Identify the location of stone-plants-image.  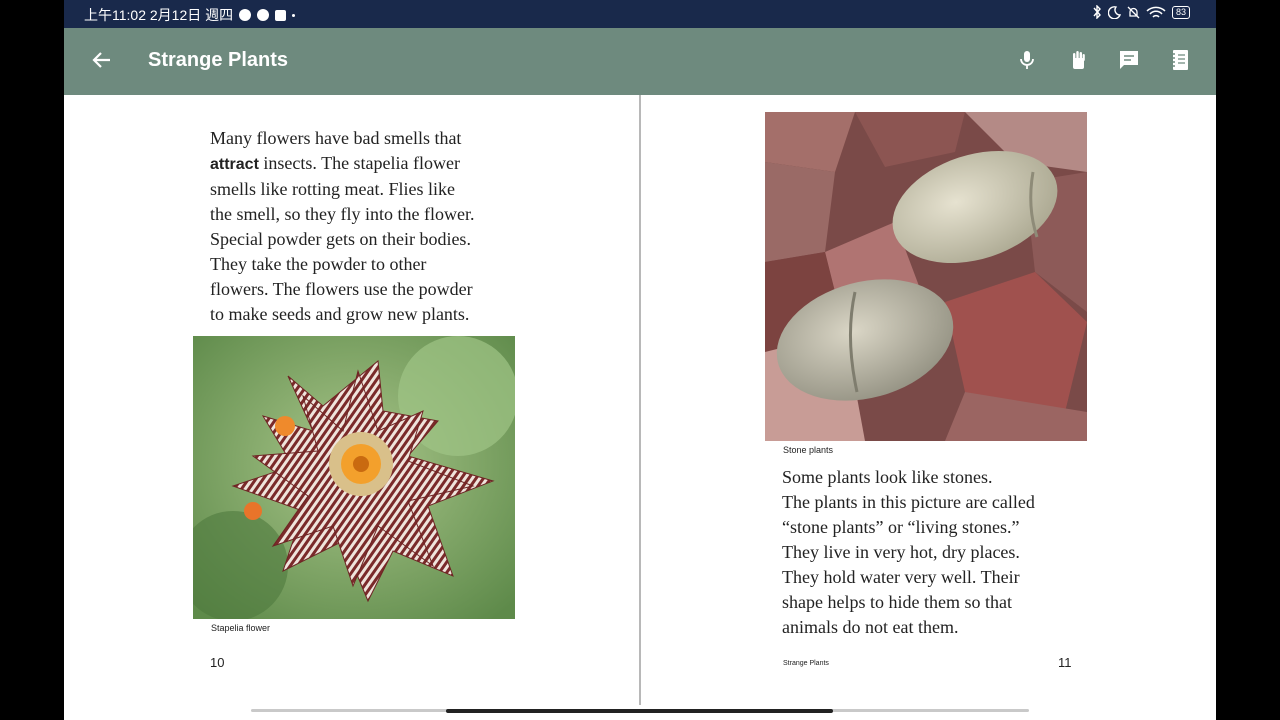
(926, 276).